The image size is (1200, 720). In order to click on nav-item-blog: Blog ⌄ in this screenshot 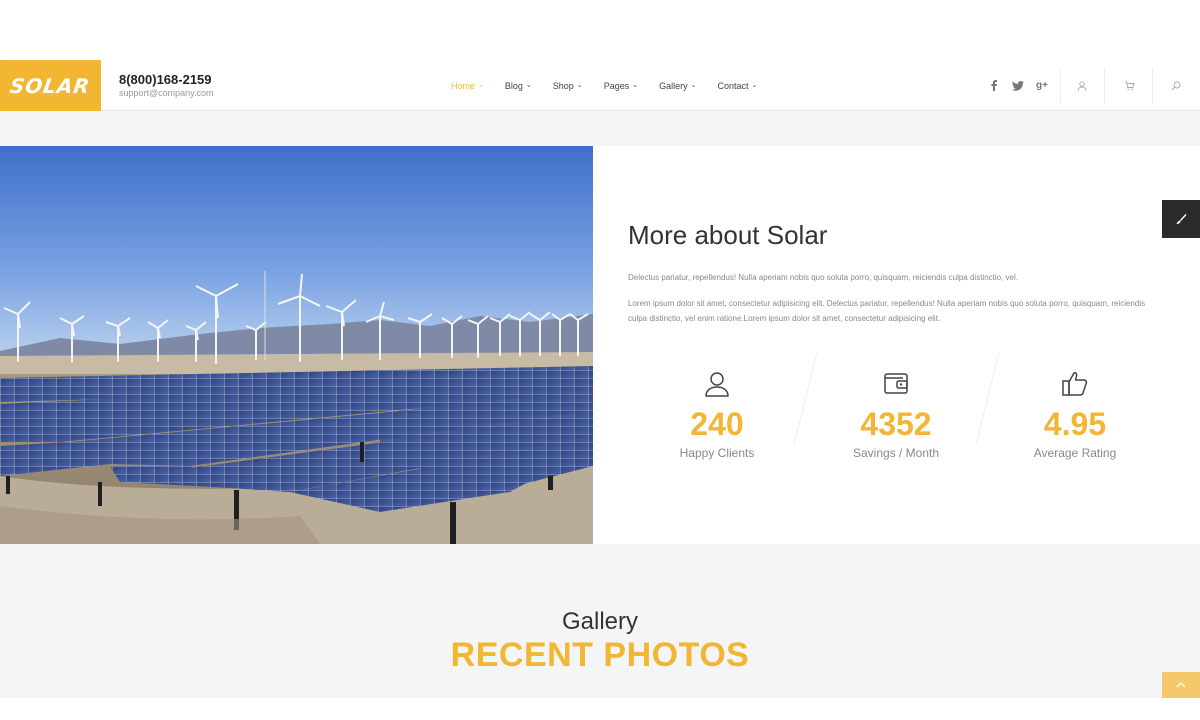, I will do `click(518, 86)`.